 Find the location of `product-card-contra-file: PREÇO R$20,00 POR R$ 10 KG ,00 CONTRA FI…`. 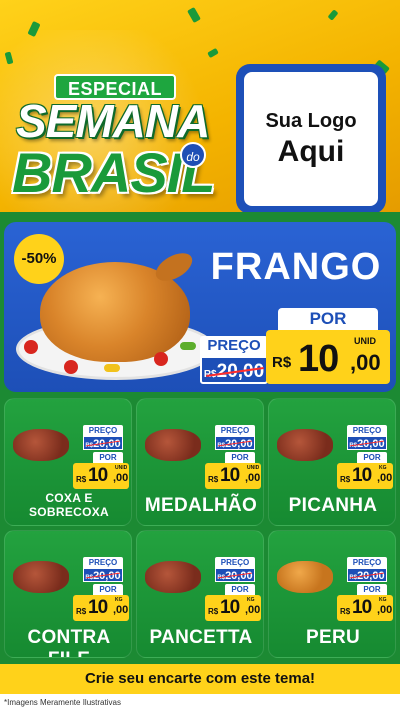

product-card-contra-file: PREÇO R$20,00 POR R$ 10 KG ,00 CONTRA FI… is located at coordinates (68, 594).